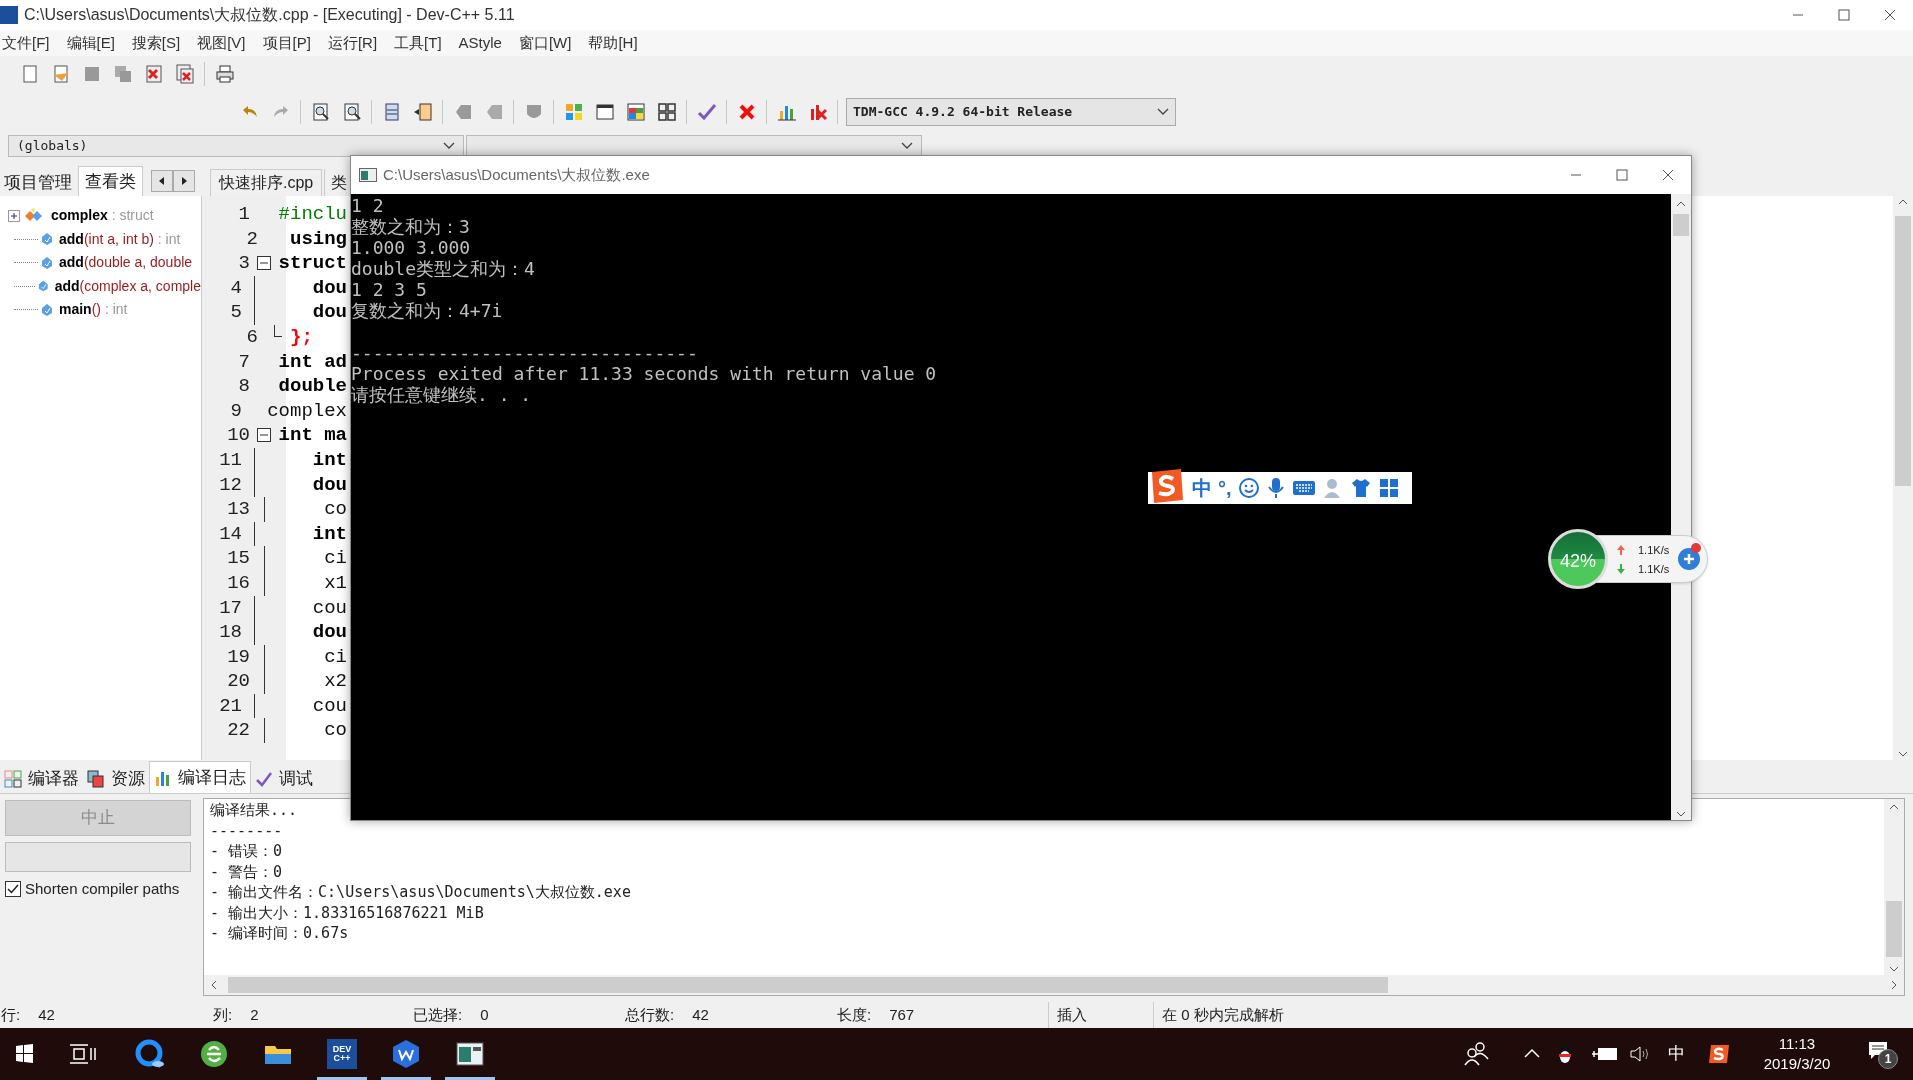 The width and height of the screenshot is (1913, 1080). Describe the element at coordinates (335, 681) in the screenshot. I see `code-line: x2` at that location.